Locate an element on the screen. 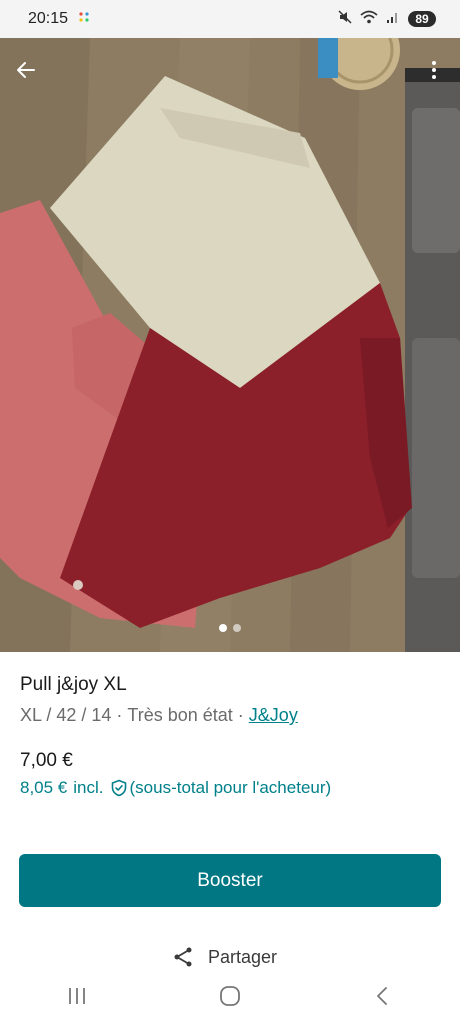  status-bar: 20:15 89 is located at coordinates (230, 19).